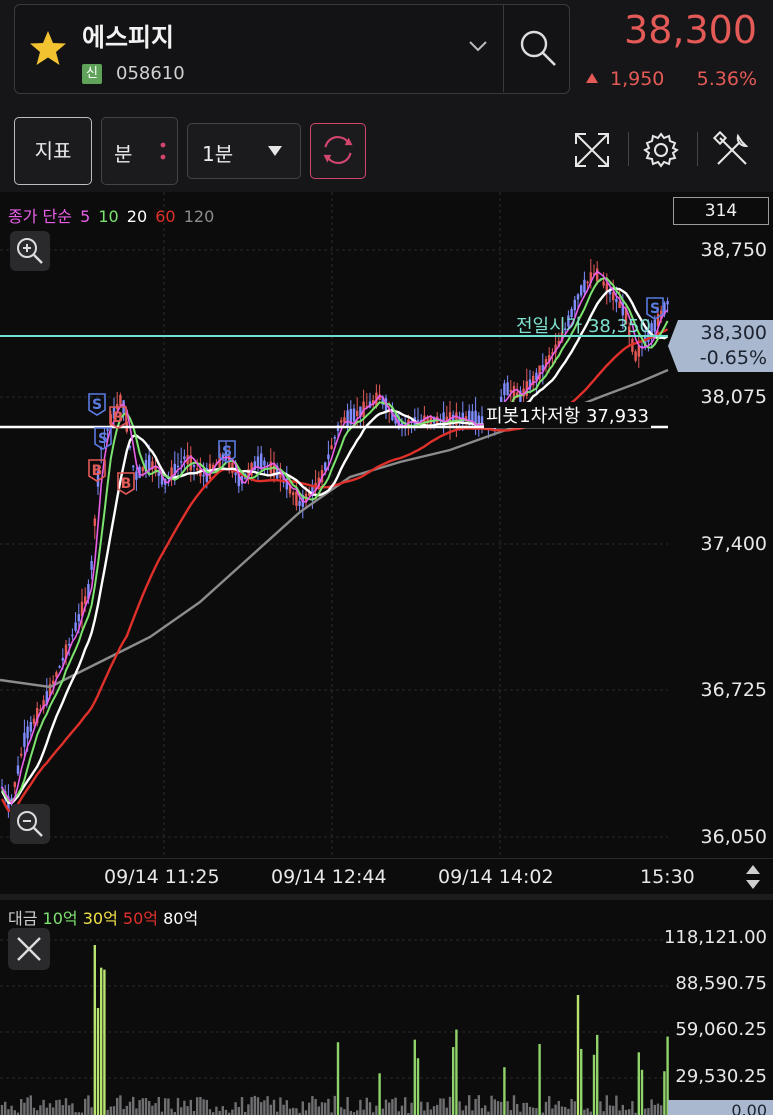 This screenshot has width=773, height=1115. What do you see at coordinates (103, 439) in the screenshot?
I see `svg-text: S` at bounding box center [103, 439].